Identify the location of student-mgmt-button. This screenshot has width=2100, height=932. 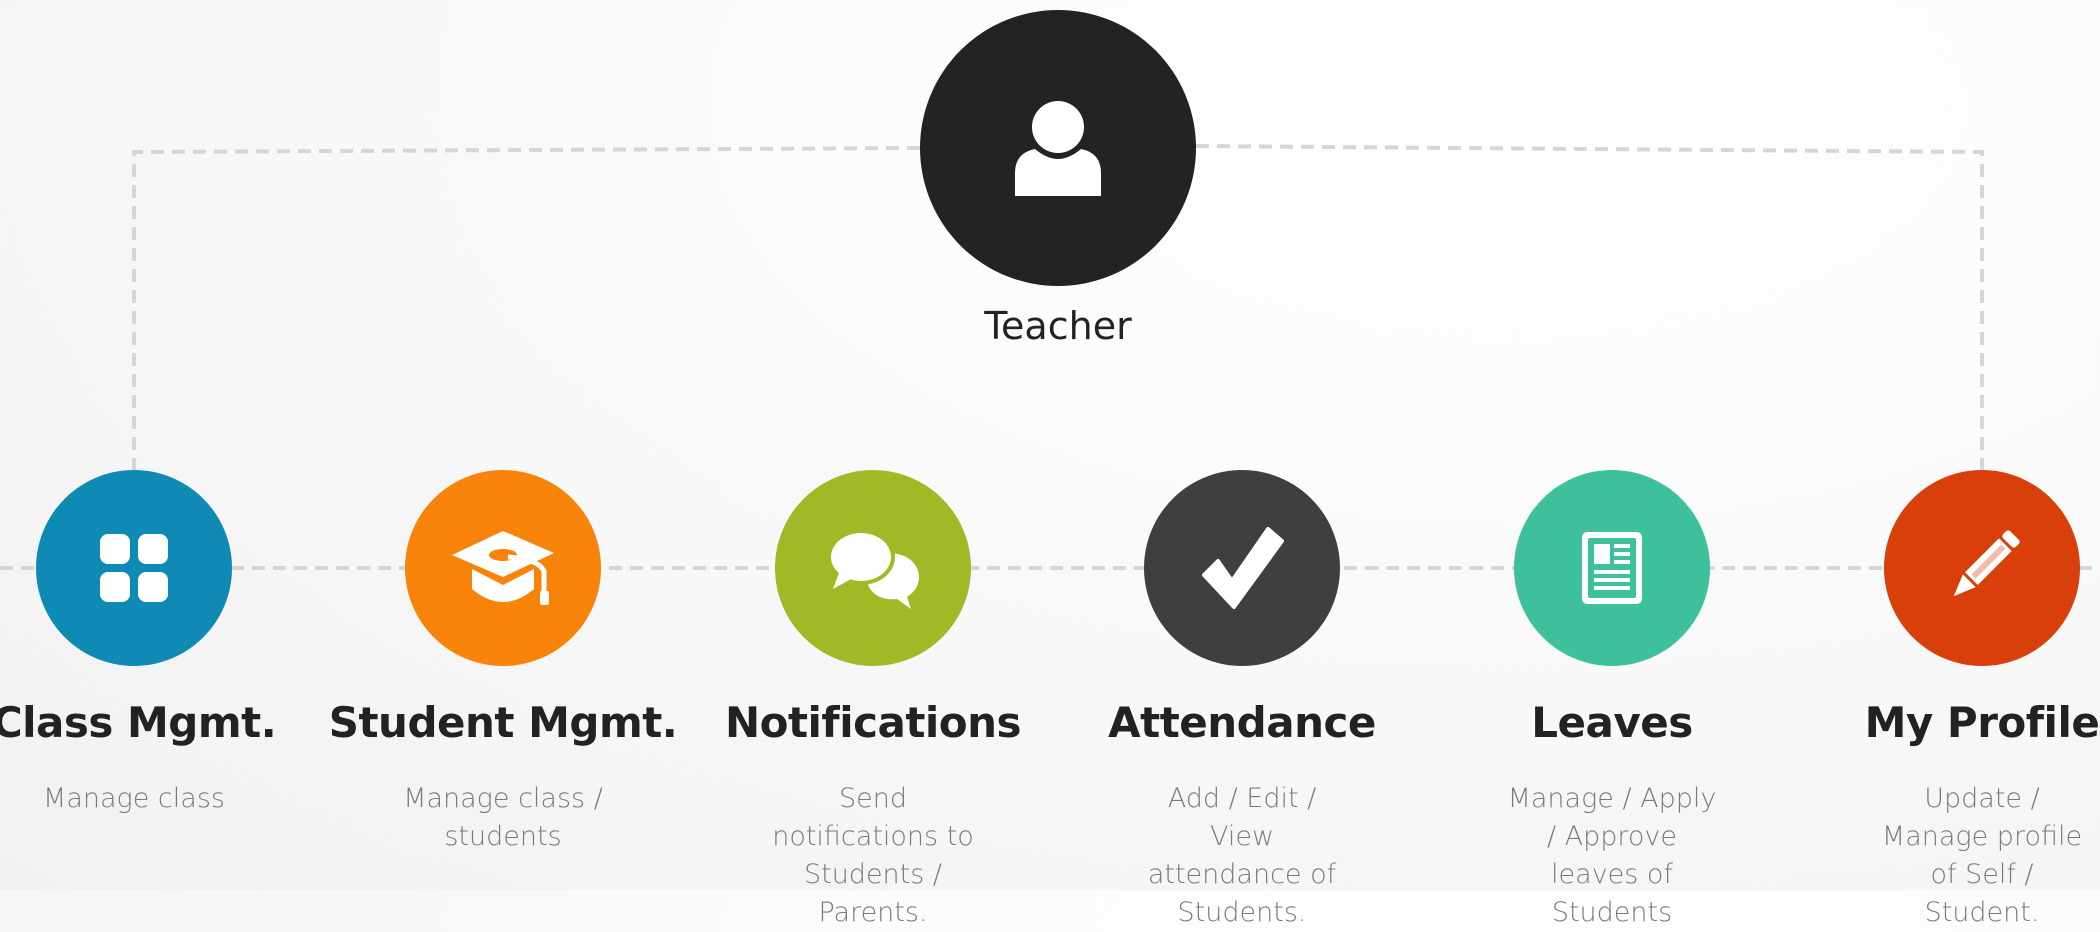
(503, 568).